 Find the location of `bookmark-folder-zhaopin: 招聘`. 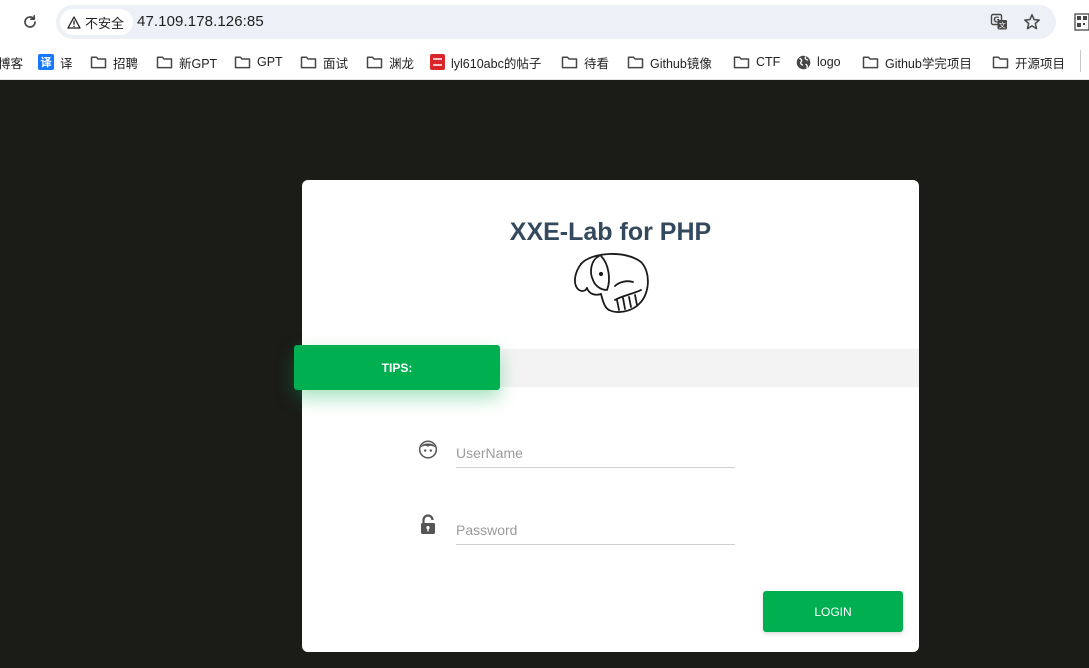

bookmark-folder-zhaopin: 招聘 is located at coordinates (114, 62).